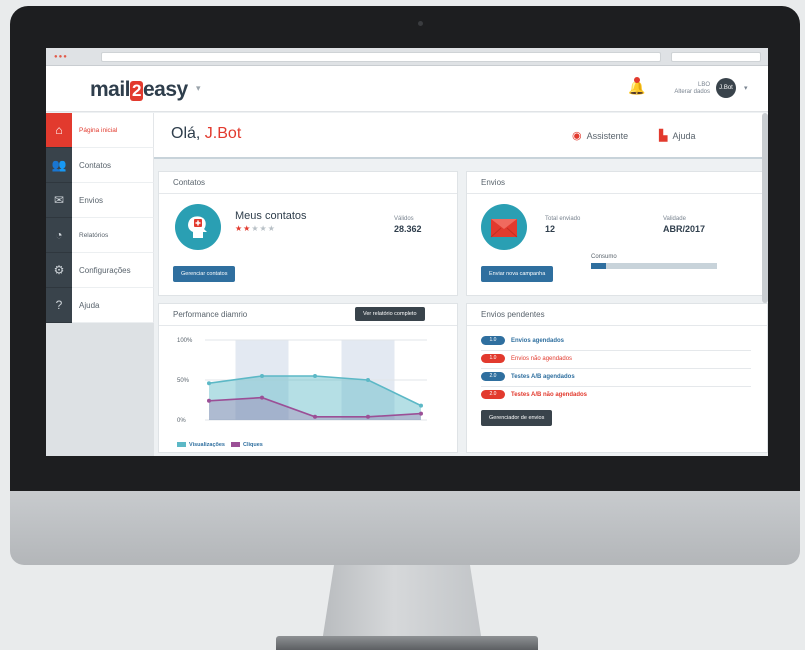 Image resolution: width=805 pixels, height=650 pixels. Describe the element at coordinates (235, 445) in the screenshot. I see `legend-swatch-clicks` at that location.